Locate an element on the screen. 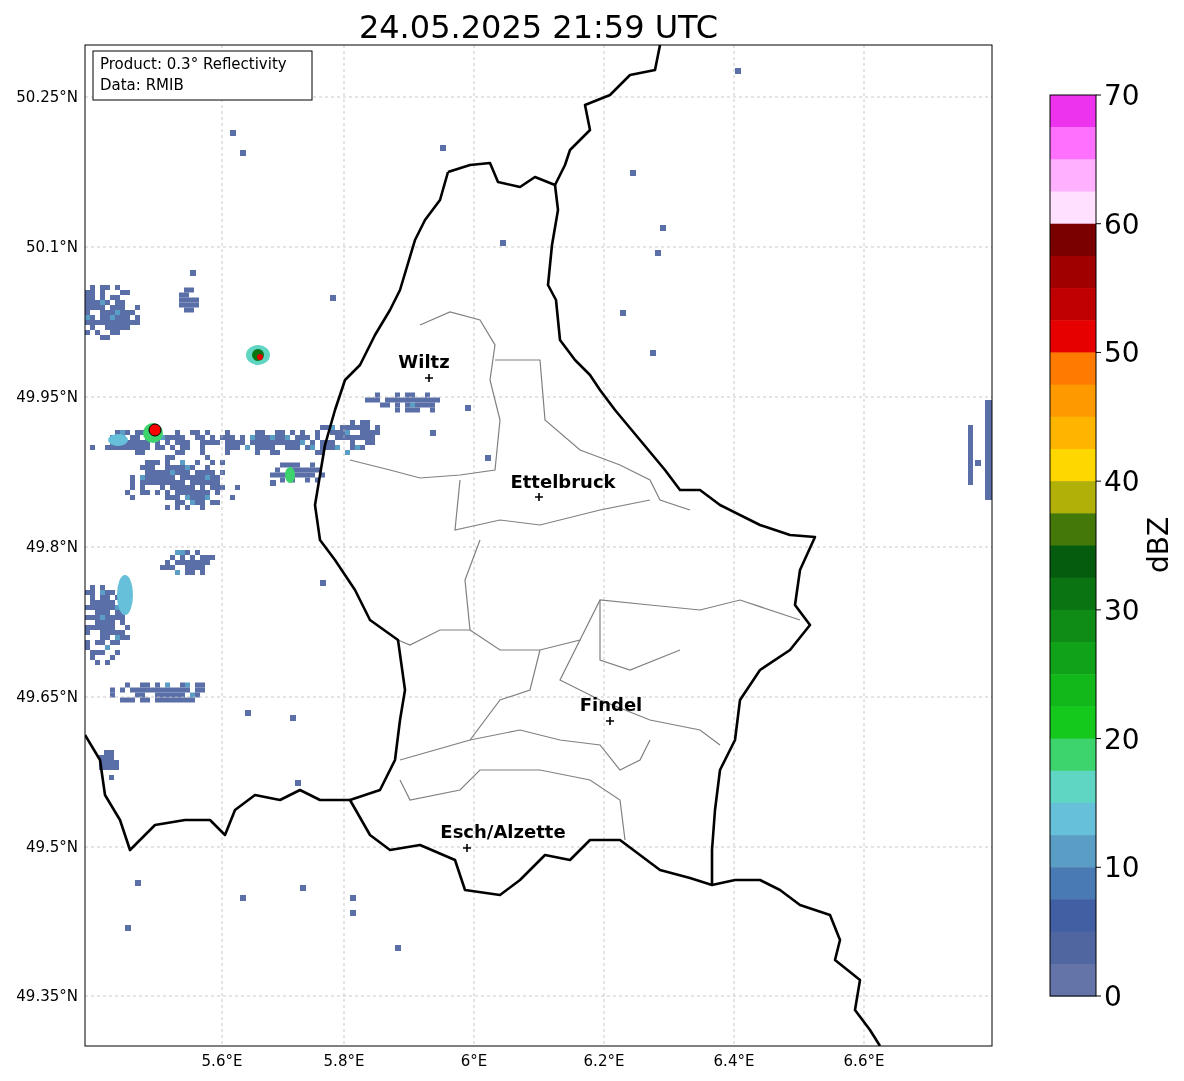  longitude-label: 5.8°E is located at coordinates (344, 1061).